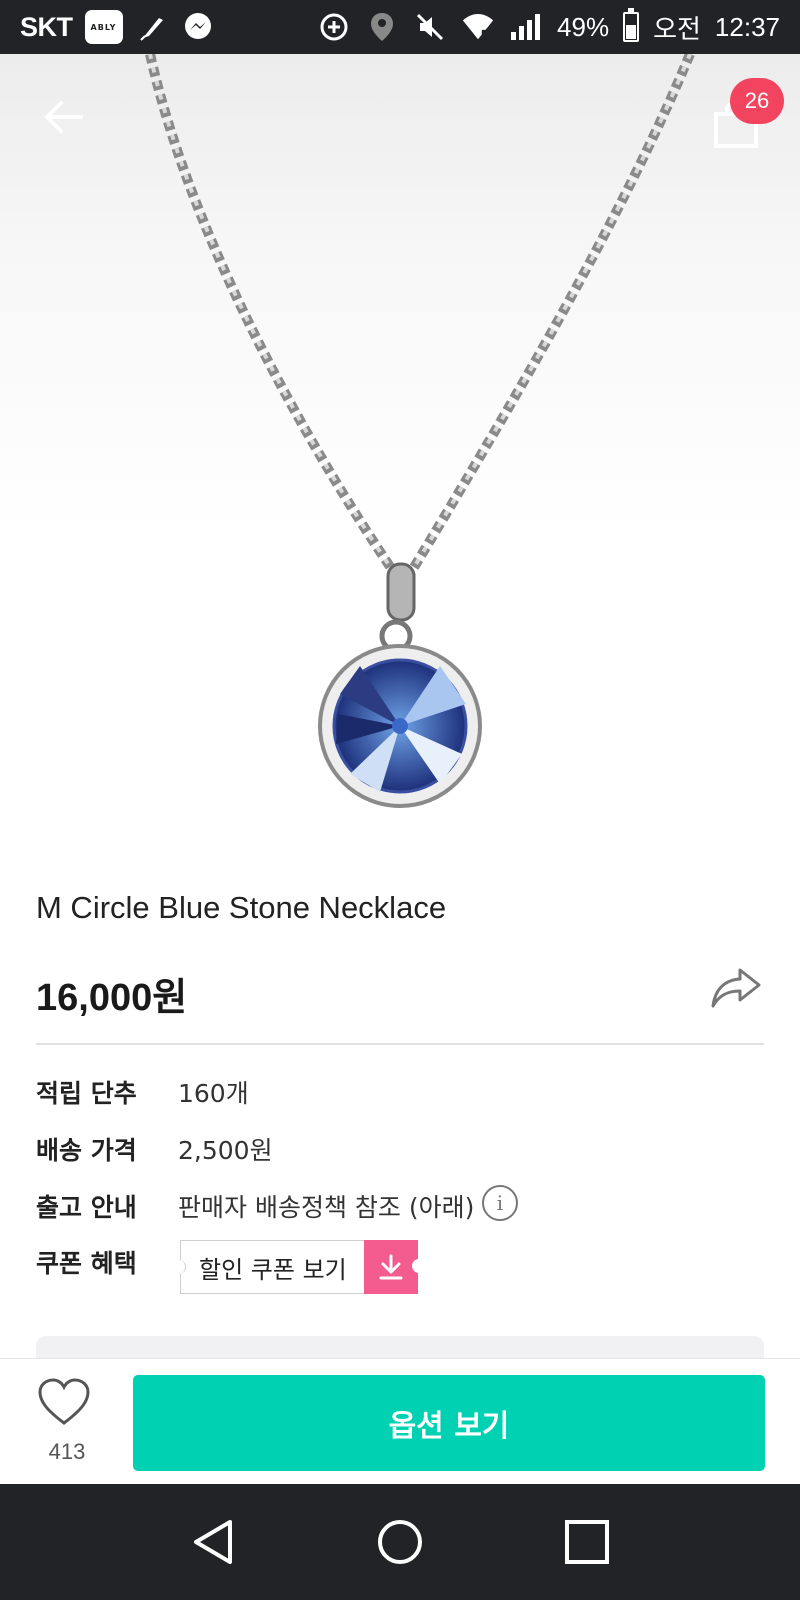 This screenshot has height=1600, width=800. Describe the element at coordinates (86, 1093) in the screenshot. I see `points-label: 적립 단추` at that location.